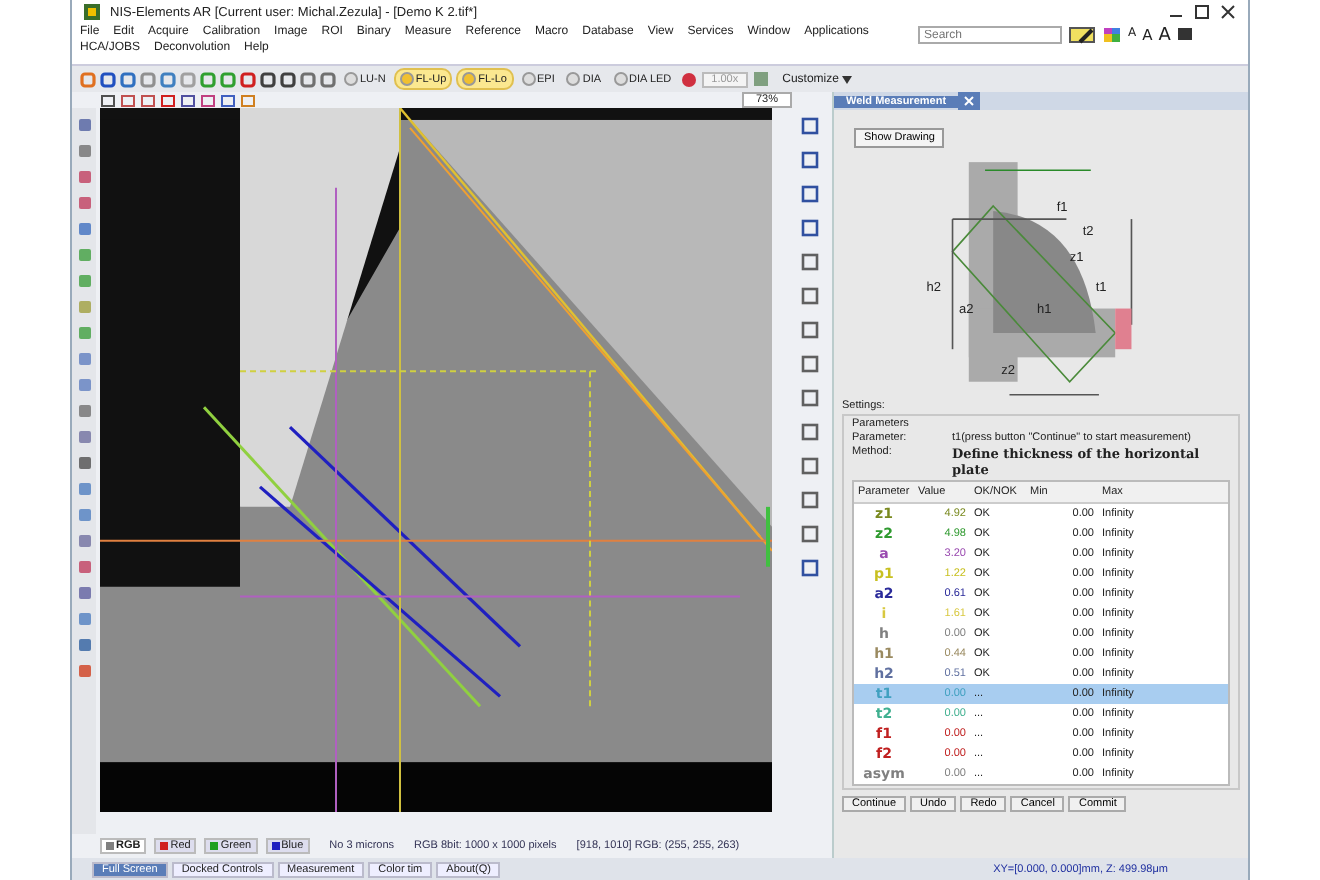 The image size is (1320, 880). Describe the element at coordinates (1228, 12) in the screenshot. I see `close-icon` at that location.